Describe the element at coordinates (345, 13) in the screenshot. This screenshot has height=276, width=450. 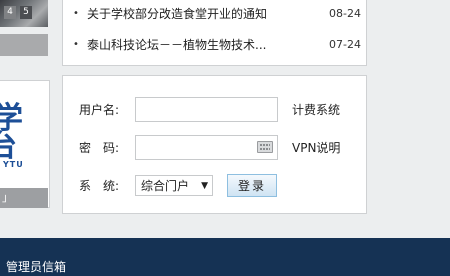
I see `news-date: 08-24` at that location.